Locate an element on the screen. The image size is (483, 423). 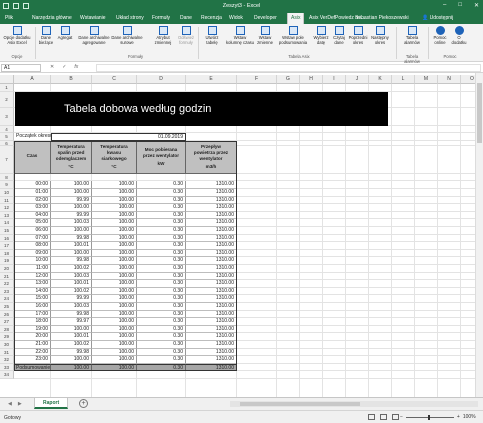
row-header: 25 is located at coordinates (7, 307).